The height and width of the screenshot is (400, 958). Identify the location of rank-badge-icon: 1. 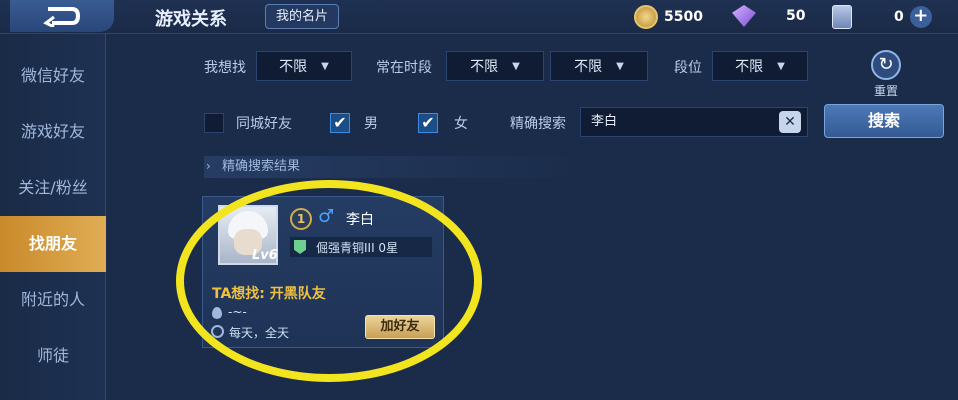
(301, 219).